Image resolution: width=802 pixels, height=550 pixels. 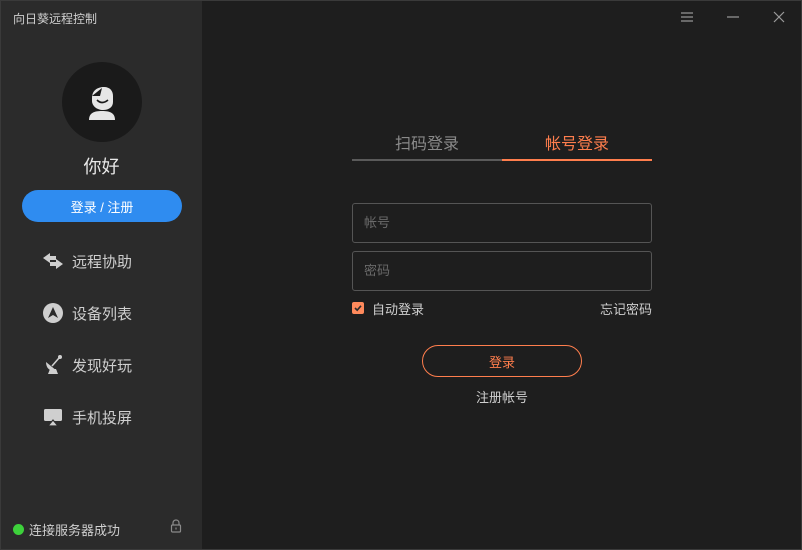 What do you see at coordinates (75, 531) in the screenshot?
I see `status-text: 连接服务器成功` at bounding box center [75, 531].